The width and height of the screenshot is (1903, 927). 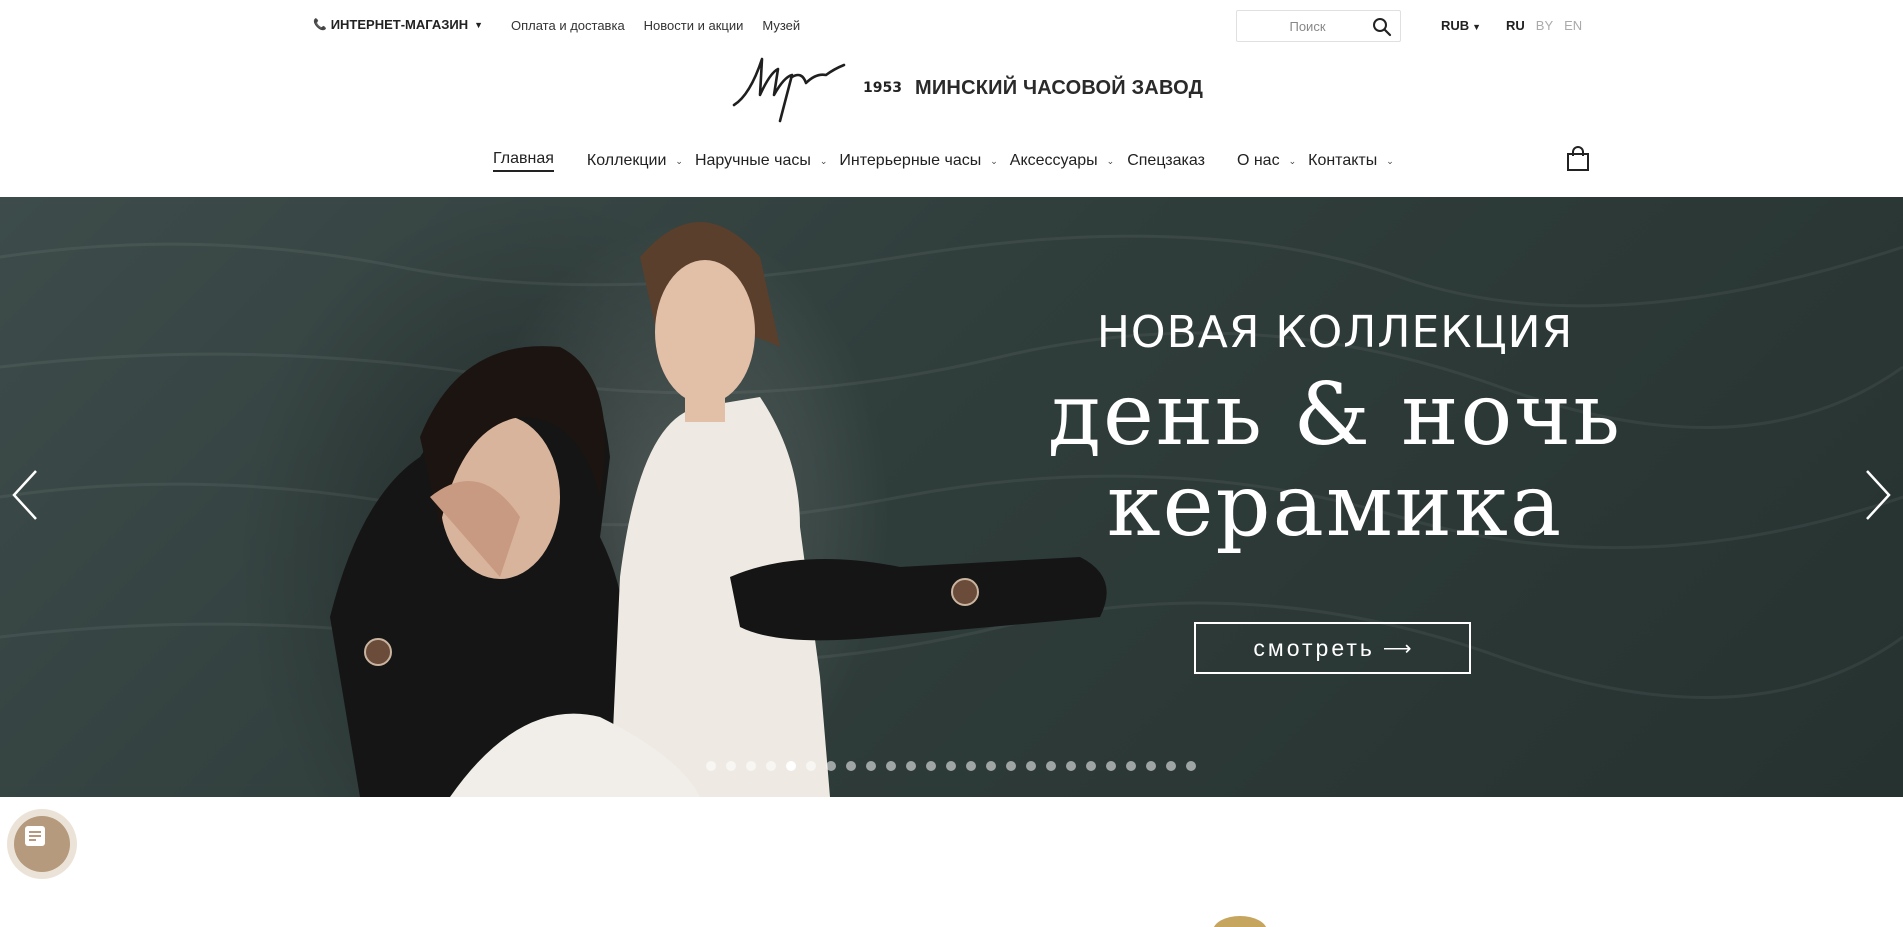 I want to click on search-box, so click(x=1318, y=26).